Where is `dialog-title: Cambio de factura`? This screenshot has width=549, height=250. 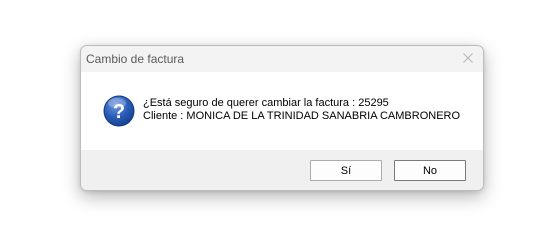
dialog-title: Cambio de factura is located at coordinates (135, 59).